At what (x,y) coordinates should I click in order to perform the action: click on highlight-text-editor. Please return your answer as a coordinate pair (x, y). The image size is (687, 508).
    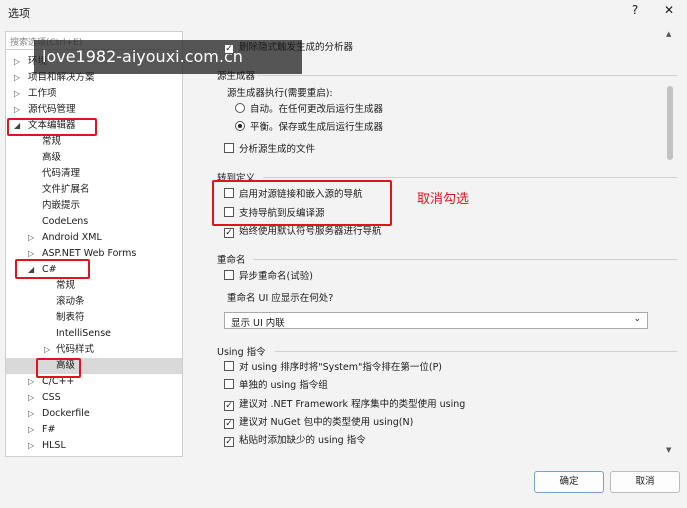
    Looking at the image, I should click on (52, 127).